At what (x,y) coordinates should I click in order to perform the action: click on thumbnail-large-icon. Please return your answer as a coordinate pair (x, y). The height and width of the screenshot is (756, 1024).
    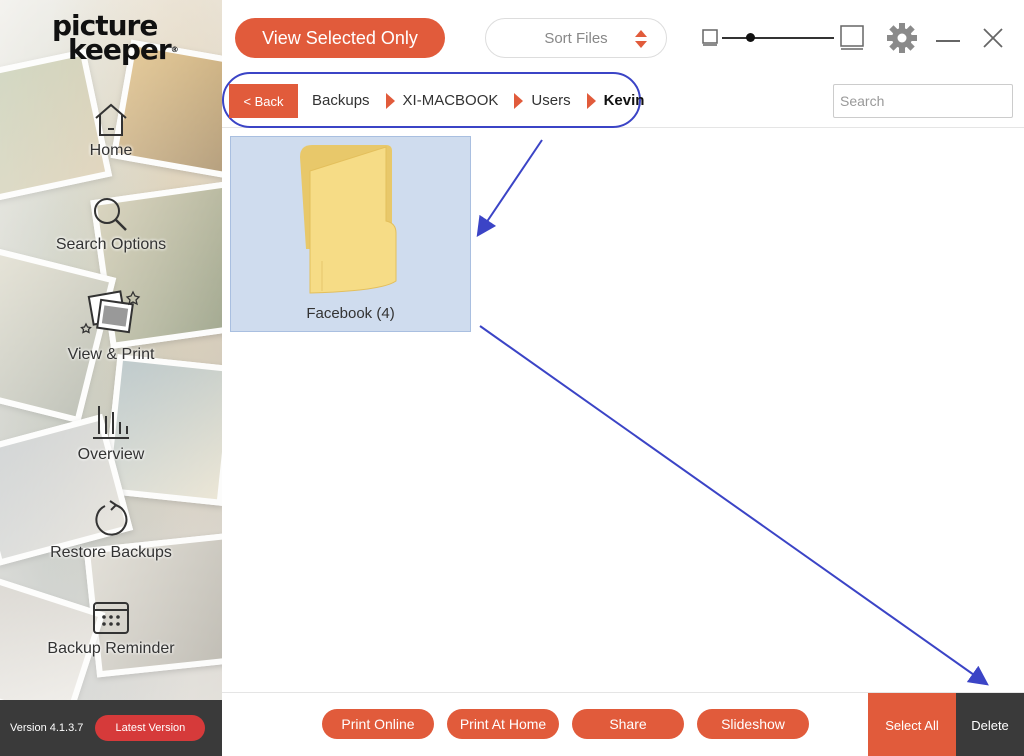
    Looking at the image, I should click on (852, 38).